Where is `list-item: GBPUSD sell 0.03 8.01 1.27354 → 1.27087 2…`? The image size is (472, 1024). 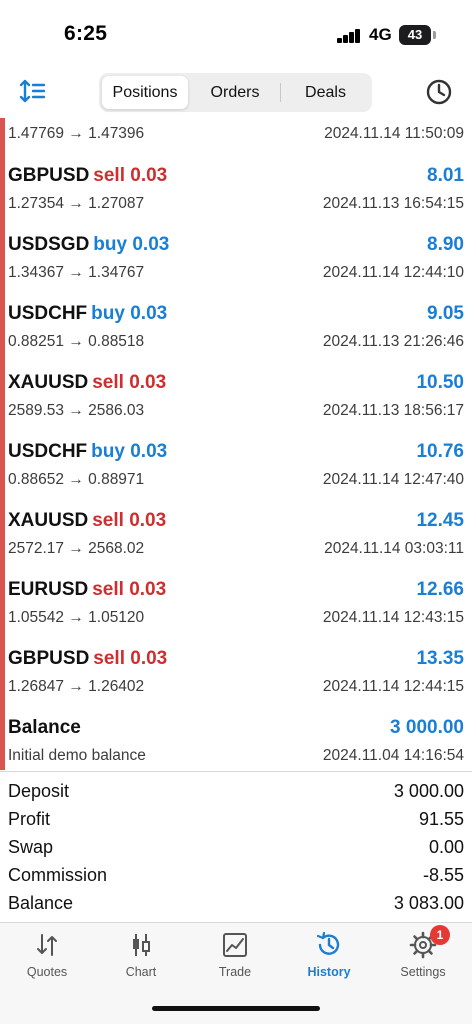
list-item: GBPUSD sell 0.03 8.01 1.27354 → 1.27087 2… is located at coordinates (236, 193).